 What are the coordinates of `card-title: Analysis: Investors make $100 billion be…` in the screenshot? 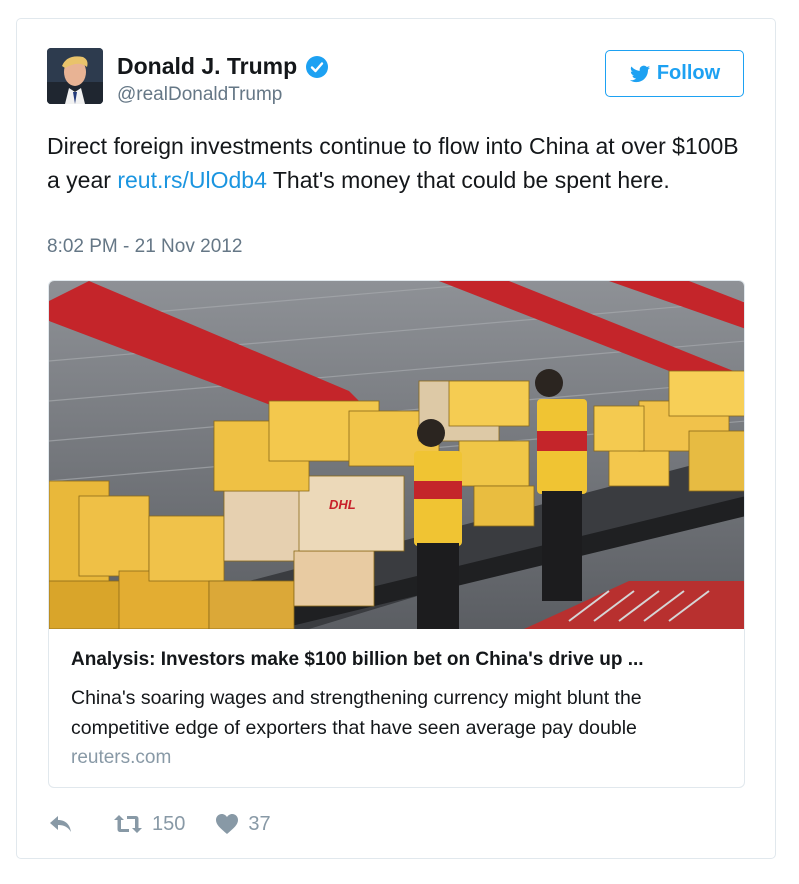 It's located at (401, 660).